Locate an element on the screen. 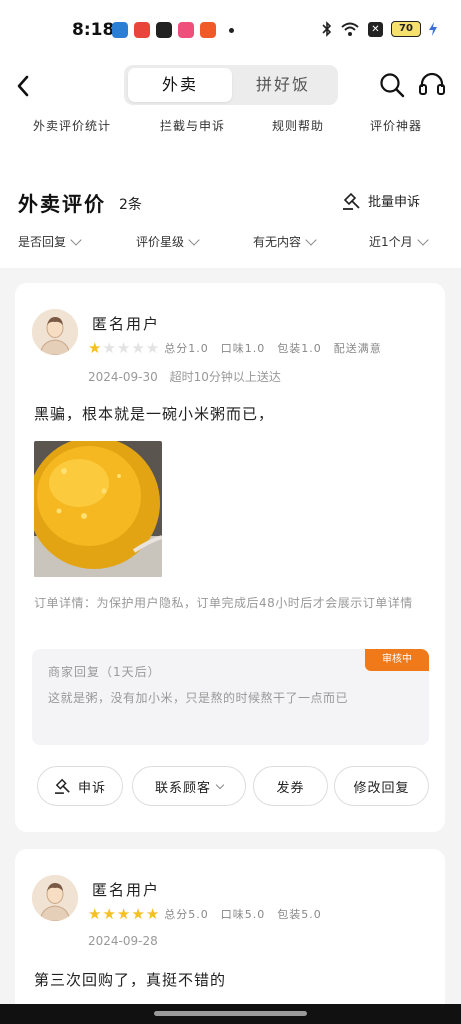 The width and height of the screenshot is (461, 1024). tab-pinhaofan: 拼好饭 is located at coordinates (283, 85).